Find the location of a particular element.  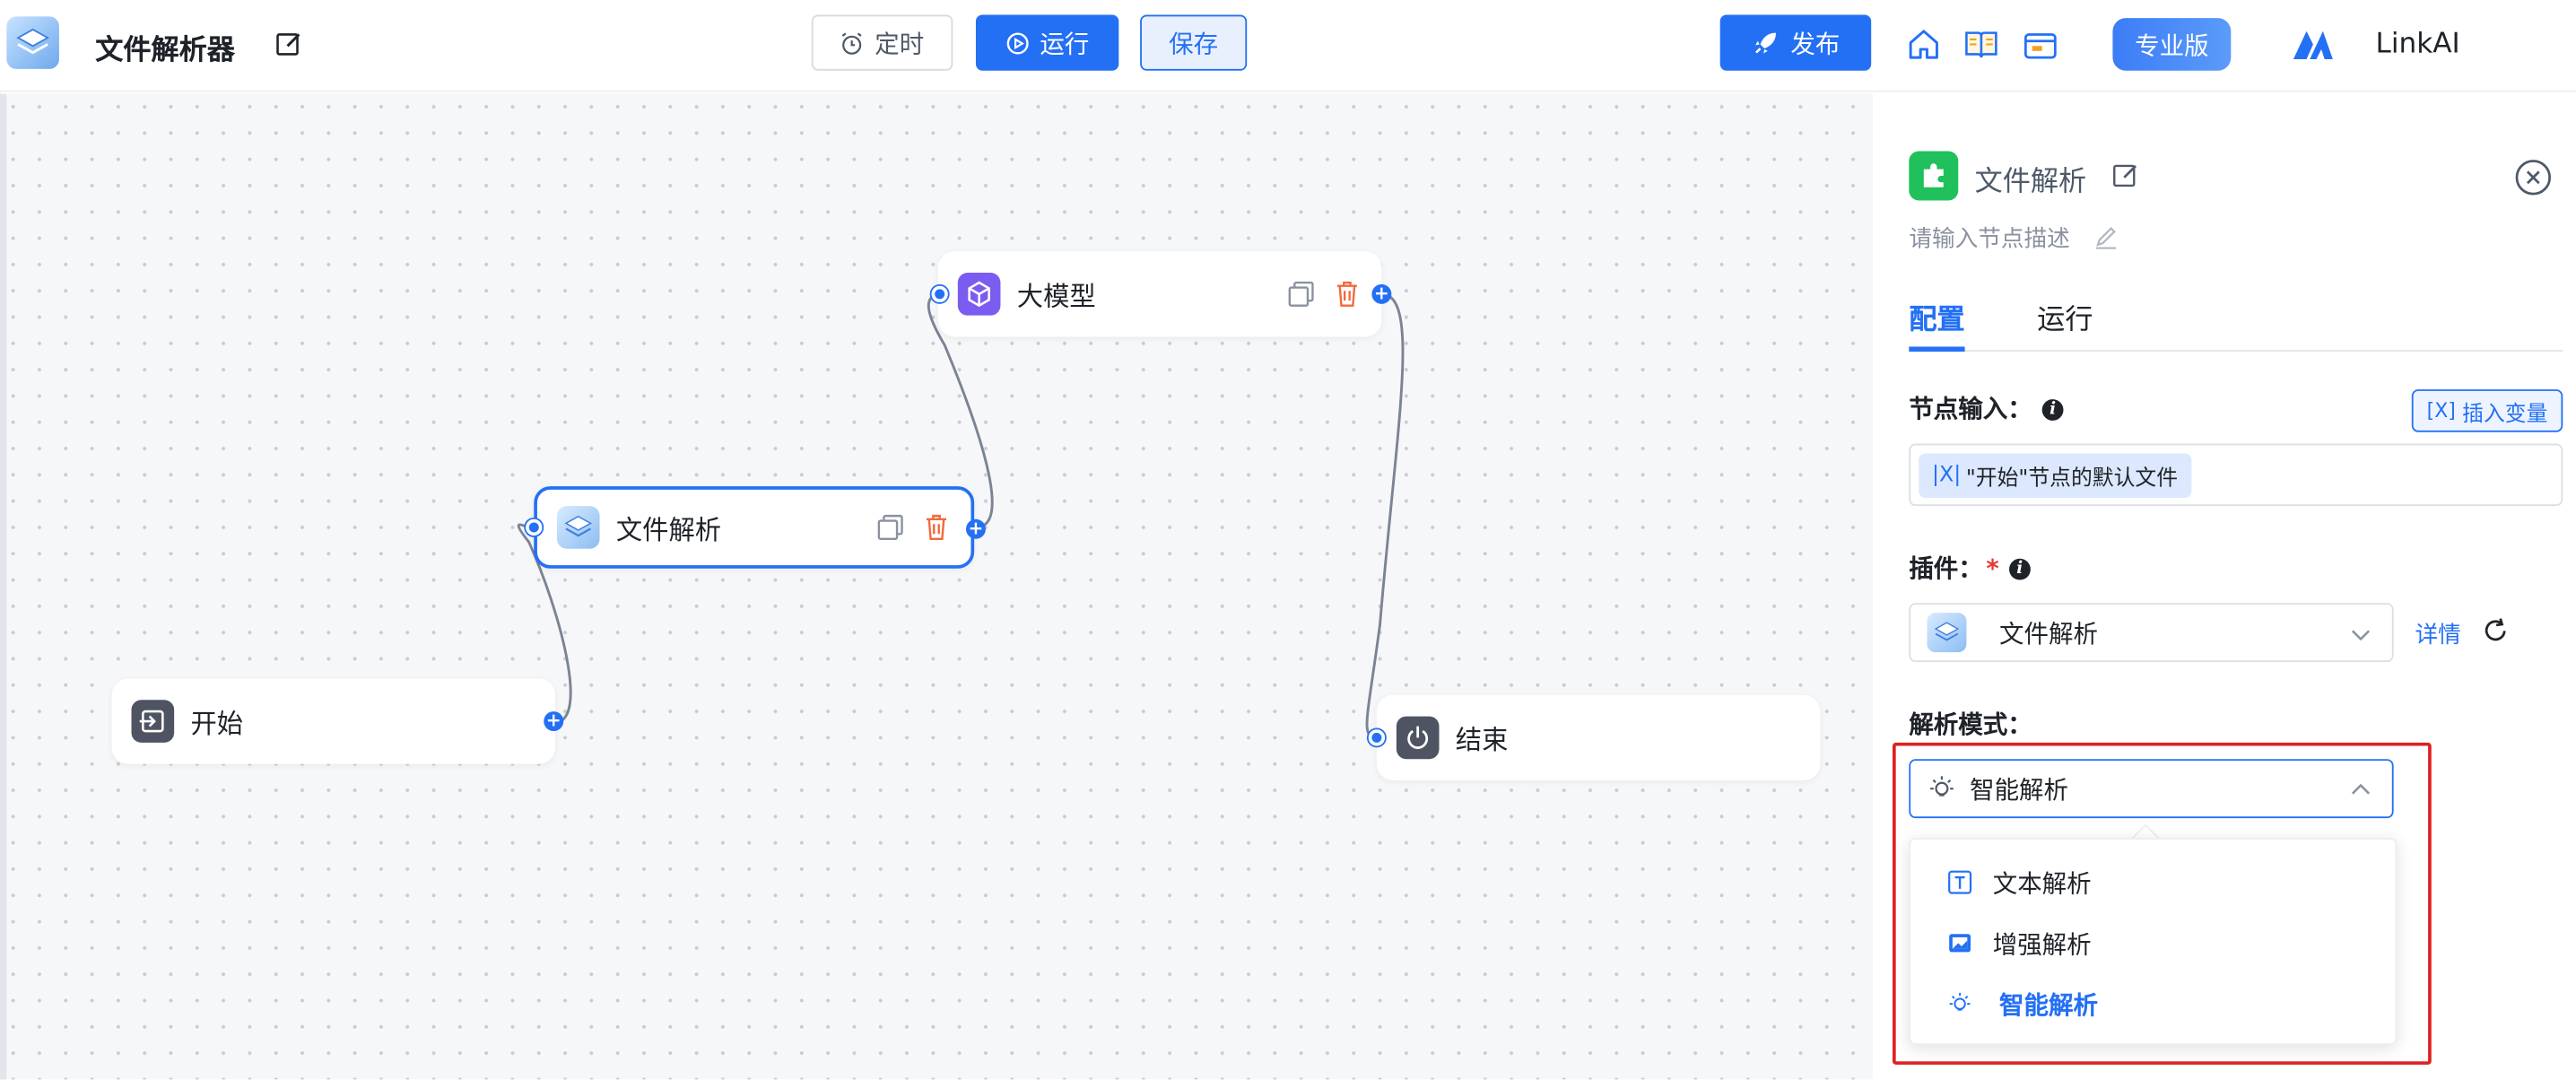

top-toolbar: 文件解析器 定时 运行 保存 发布 专业版 LinkAI is located at coordinates (1288, 46).